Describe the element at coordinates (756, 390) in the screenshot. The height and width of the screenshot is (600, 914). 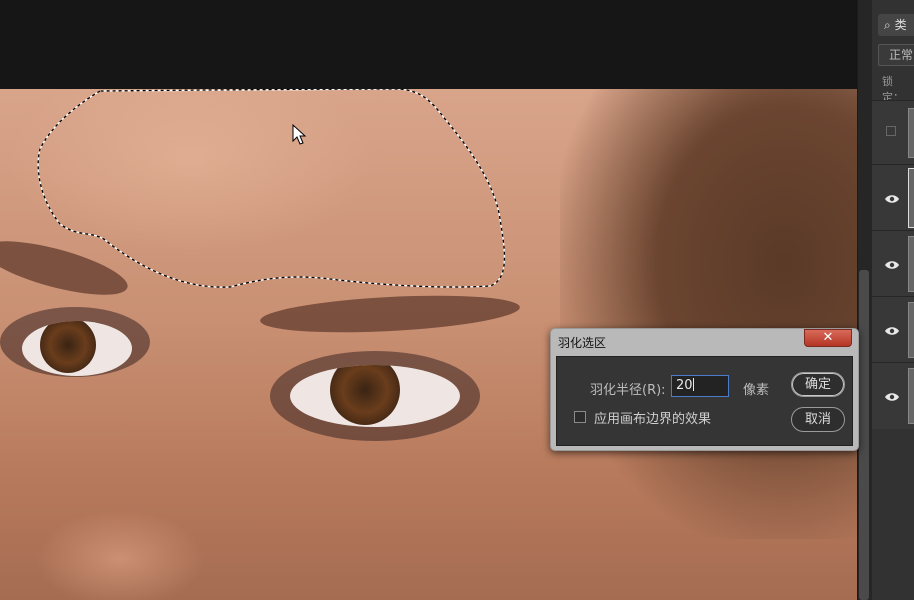
I see `unit-label: 像素` at that location.